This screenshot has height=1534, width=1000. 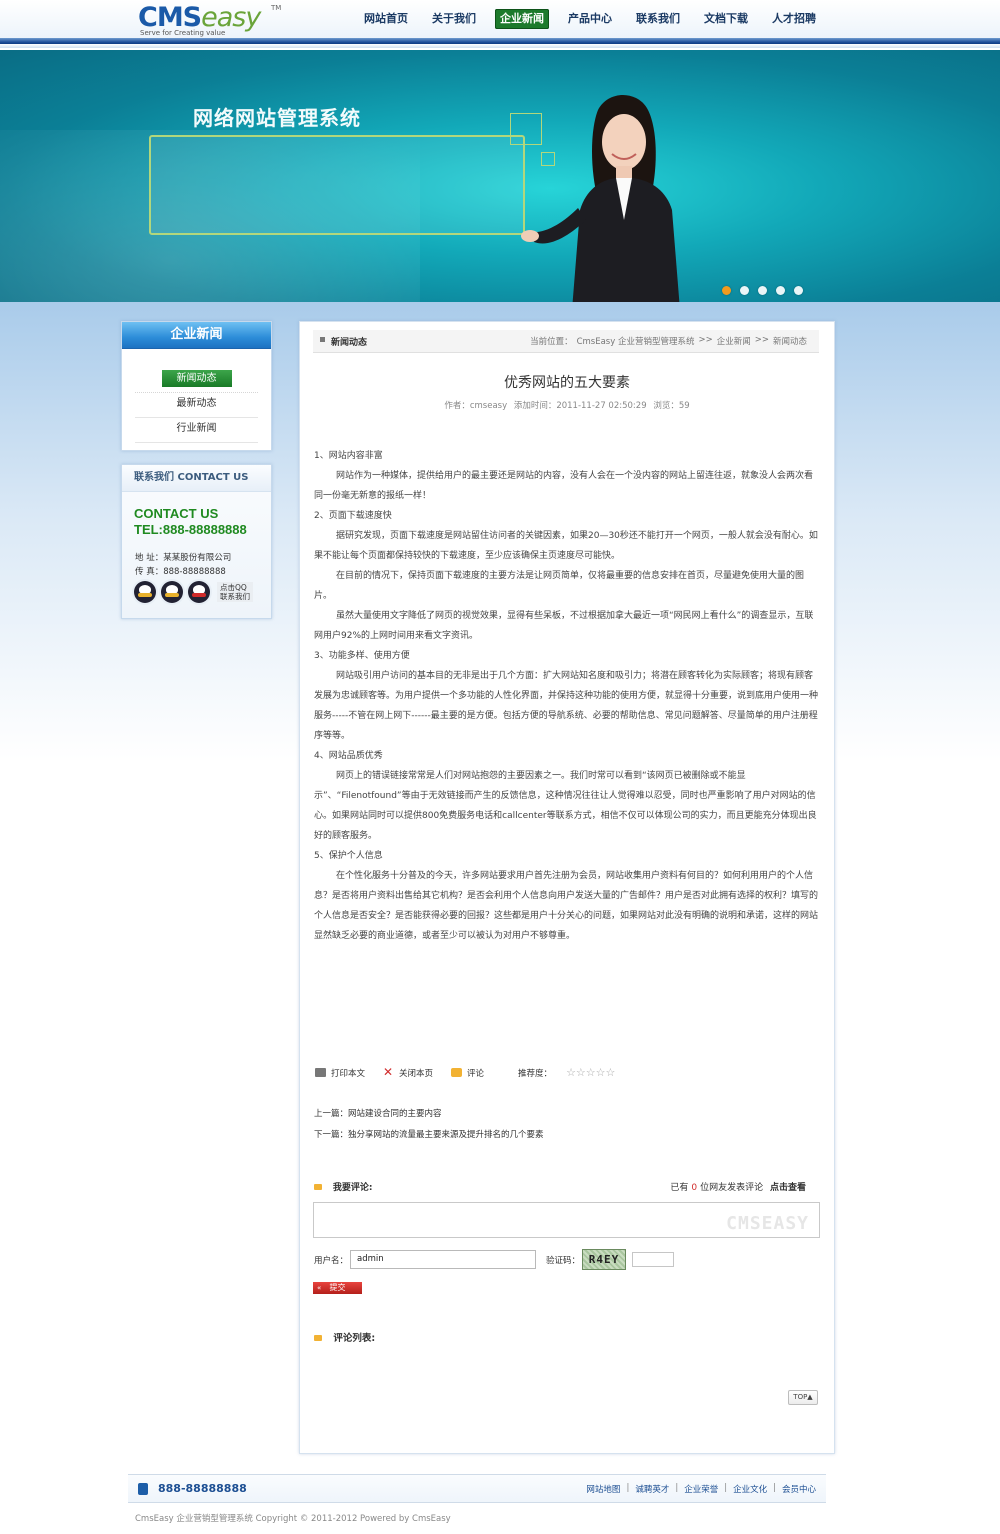 What do you see at coordinates (636, 341) in the screenshot?
I see `breadcrumb-item: CmsEasy 企业营销型管理系统` at bounding box center [636, 341].